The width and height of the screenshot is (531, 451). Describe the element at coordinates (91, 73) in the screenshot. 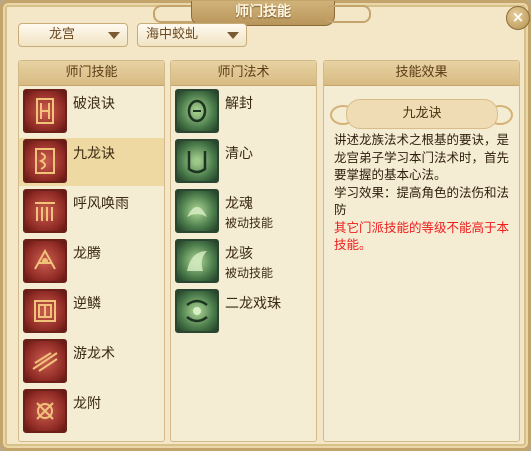

I see `skills-header: 师门技能` at that location.